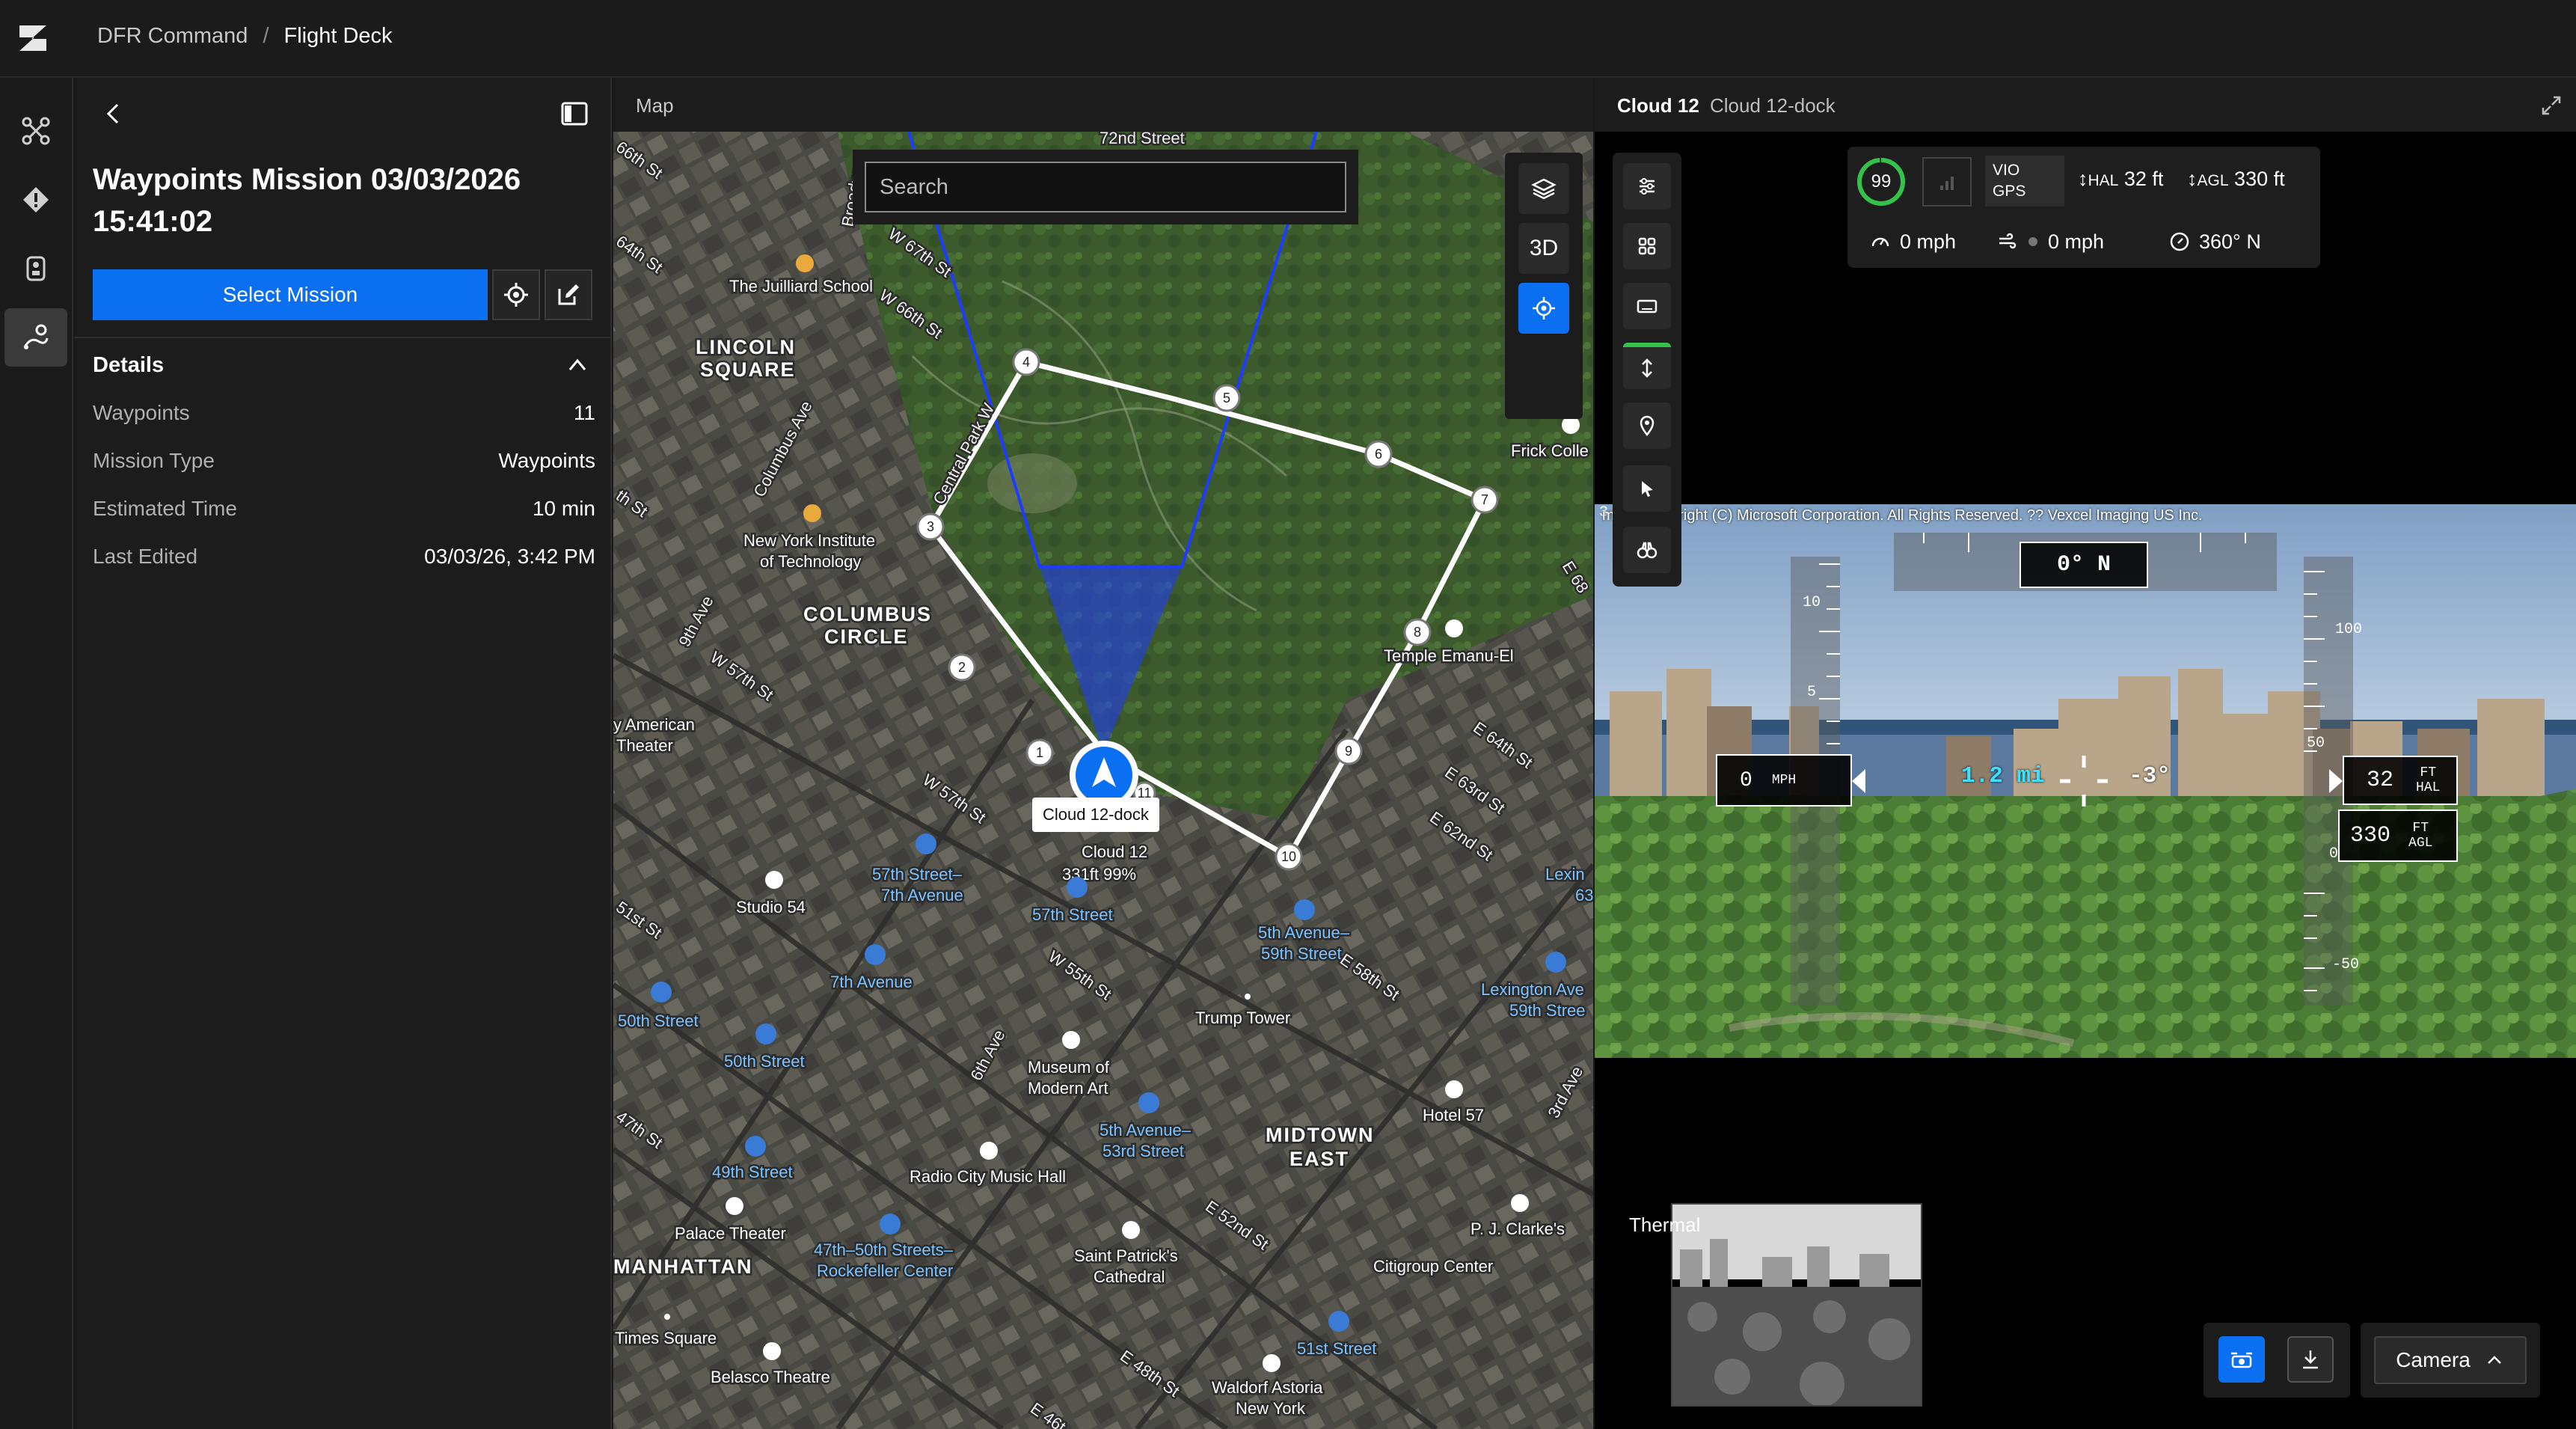  Describe the element at coordinates (1796, 1305) in the screenshot. I see `thermal-video-feed` at that location.